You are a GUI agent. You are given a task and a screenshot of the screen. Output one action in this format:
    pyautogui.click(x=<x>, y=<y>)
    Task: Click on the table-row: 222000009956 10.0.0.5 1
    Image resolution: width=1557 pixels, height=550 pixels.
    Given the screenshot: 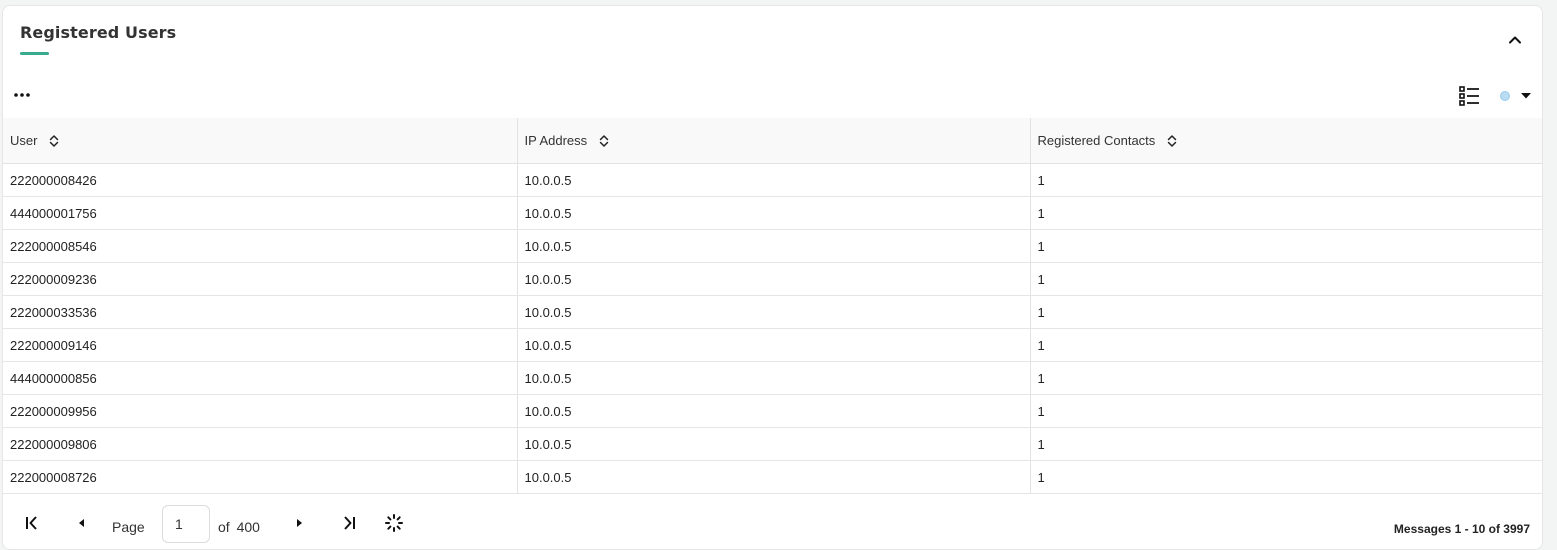 What is the action you would take?
    pyautogui.click(x=772, y=411)
    